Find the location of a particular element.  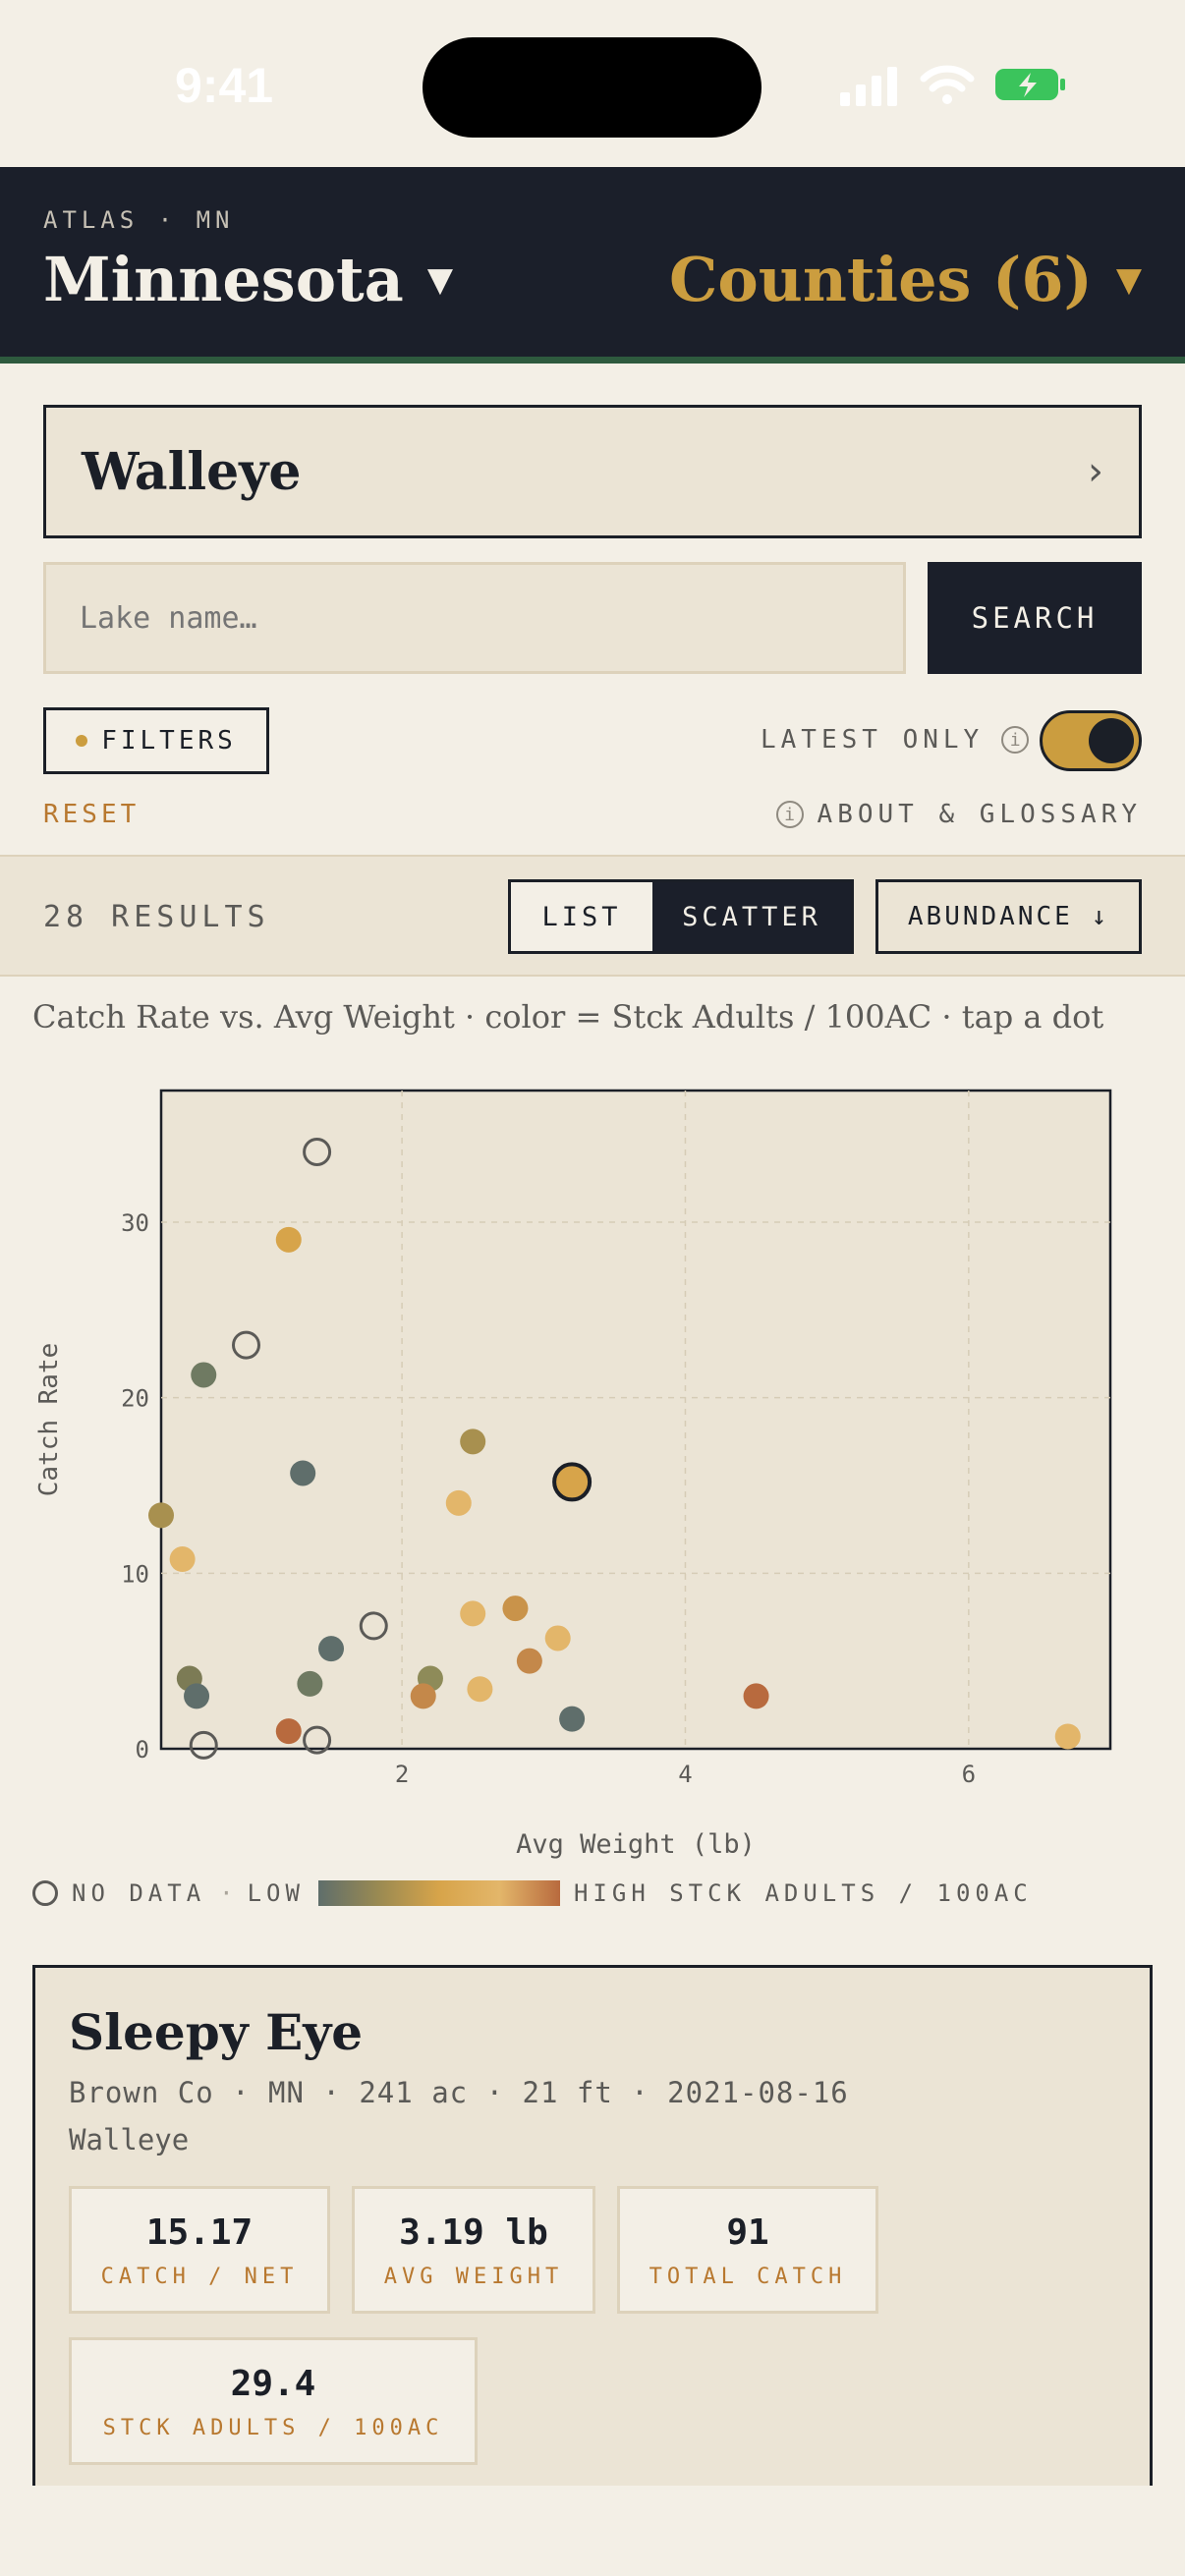

chevron-right-icon: › is located at coordinates (1096, 471).